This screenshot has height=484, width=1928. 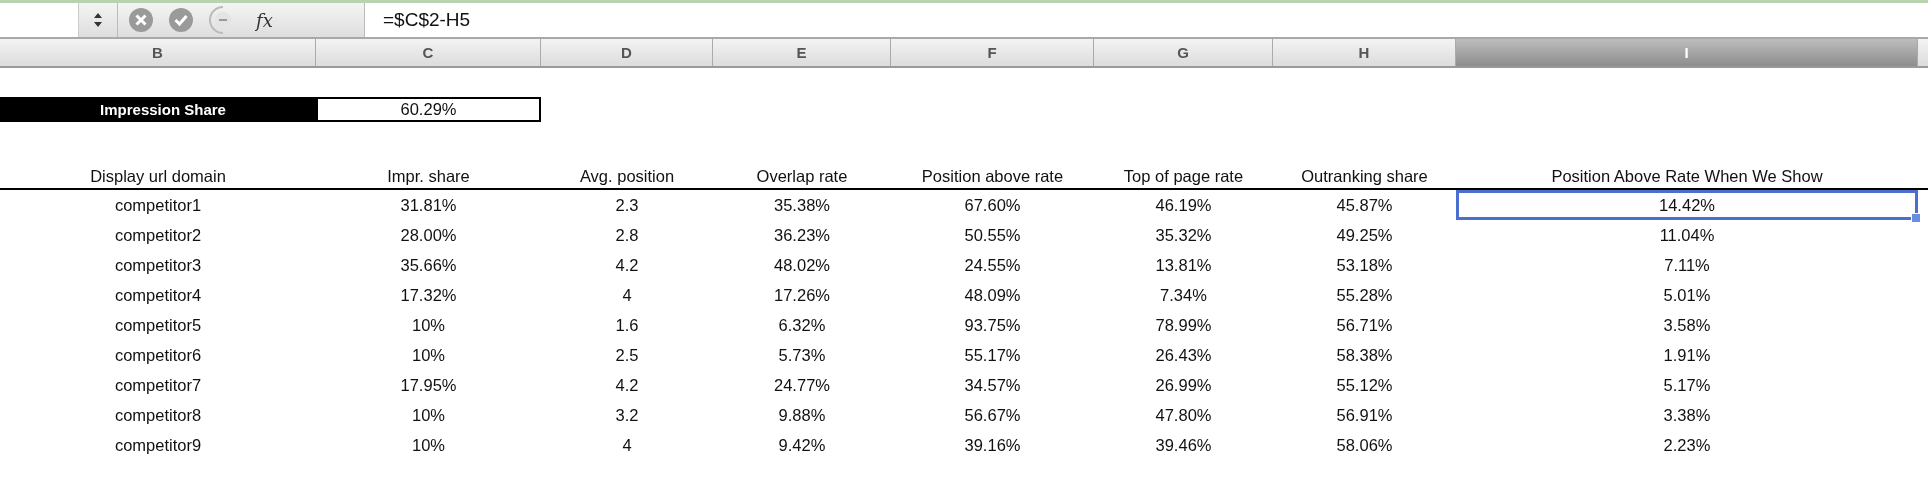 What do you see at coordinates (1364, 52) in the screenshot?
I see `column-header: H` at bounding box center [1364, 52].